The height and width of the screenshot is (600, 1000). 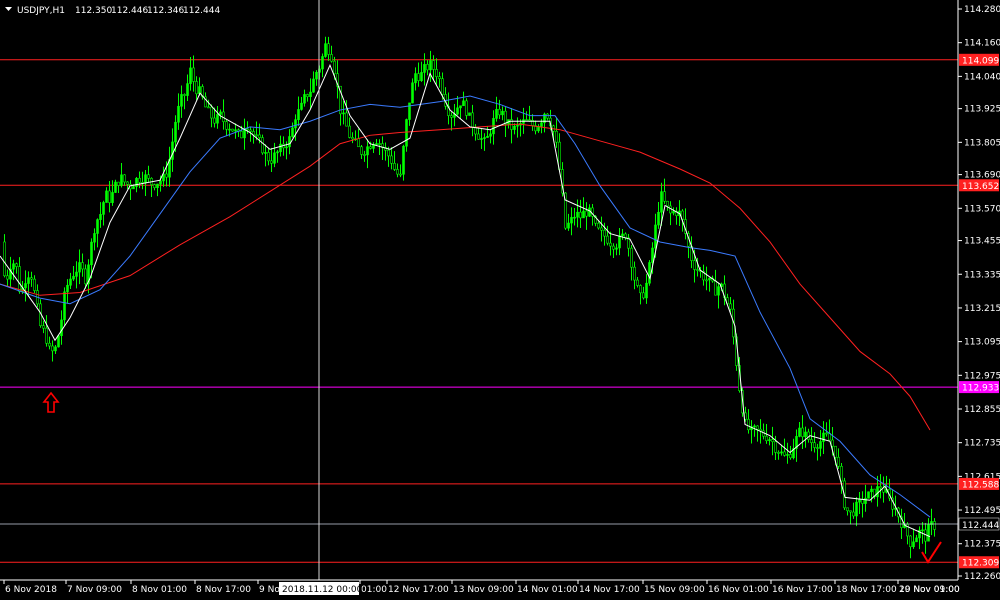 I want to click on high-value: 112.446, so click(x=129, y=11).